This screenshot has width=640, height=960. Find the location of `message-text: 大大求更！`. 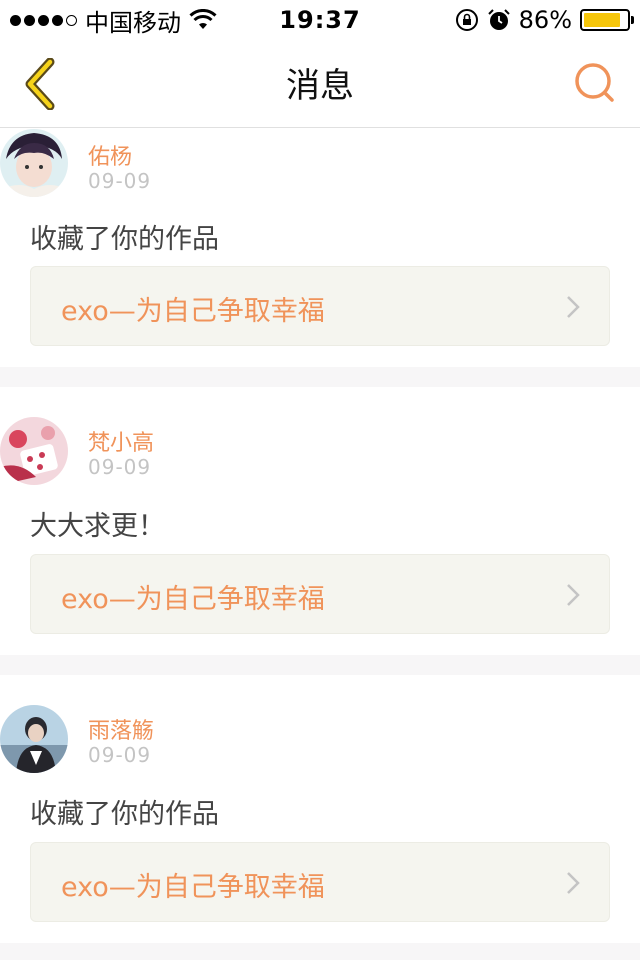

message-text: 大大求更！ is located at coordinates (97, 526).